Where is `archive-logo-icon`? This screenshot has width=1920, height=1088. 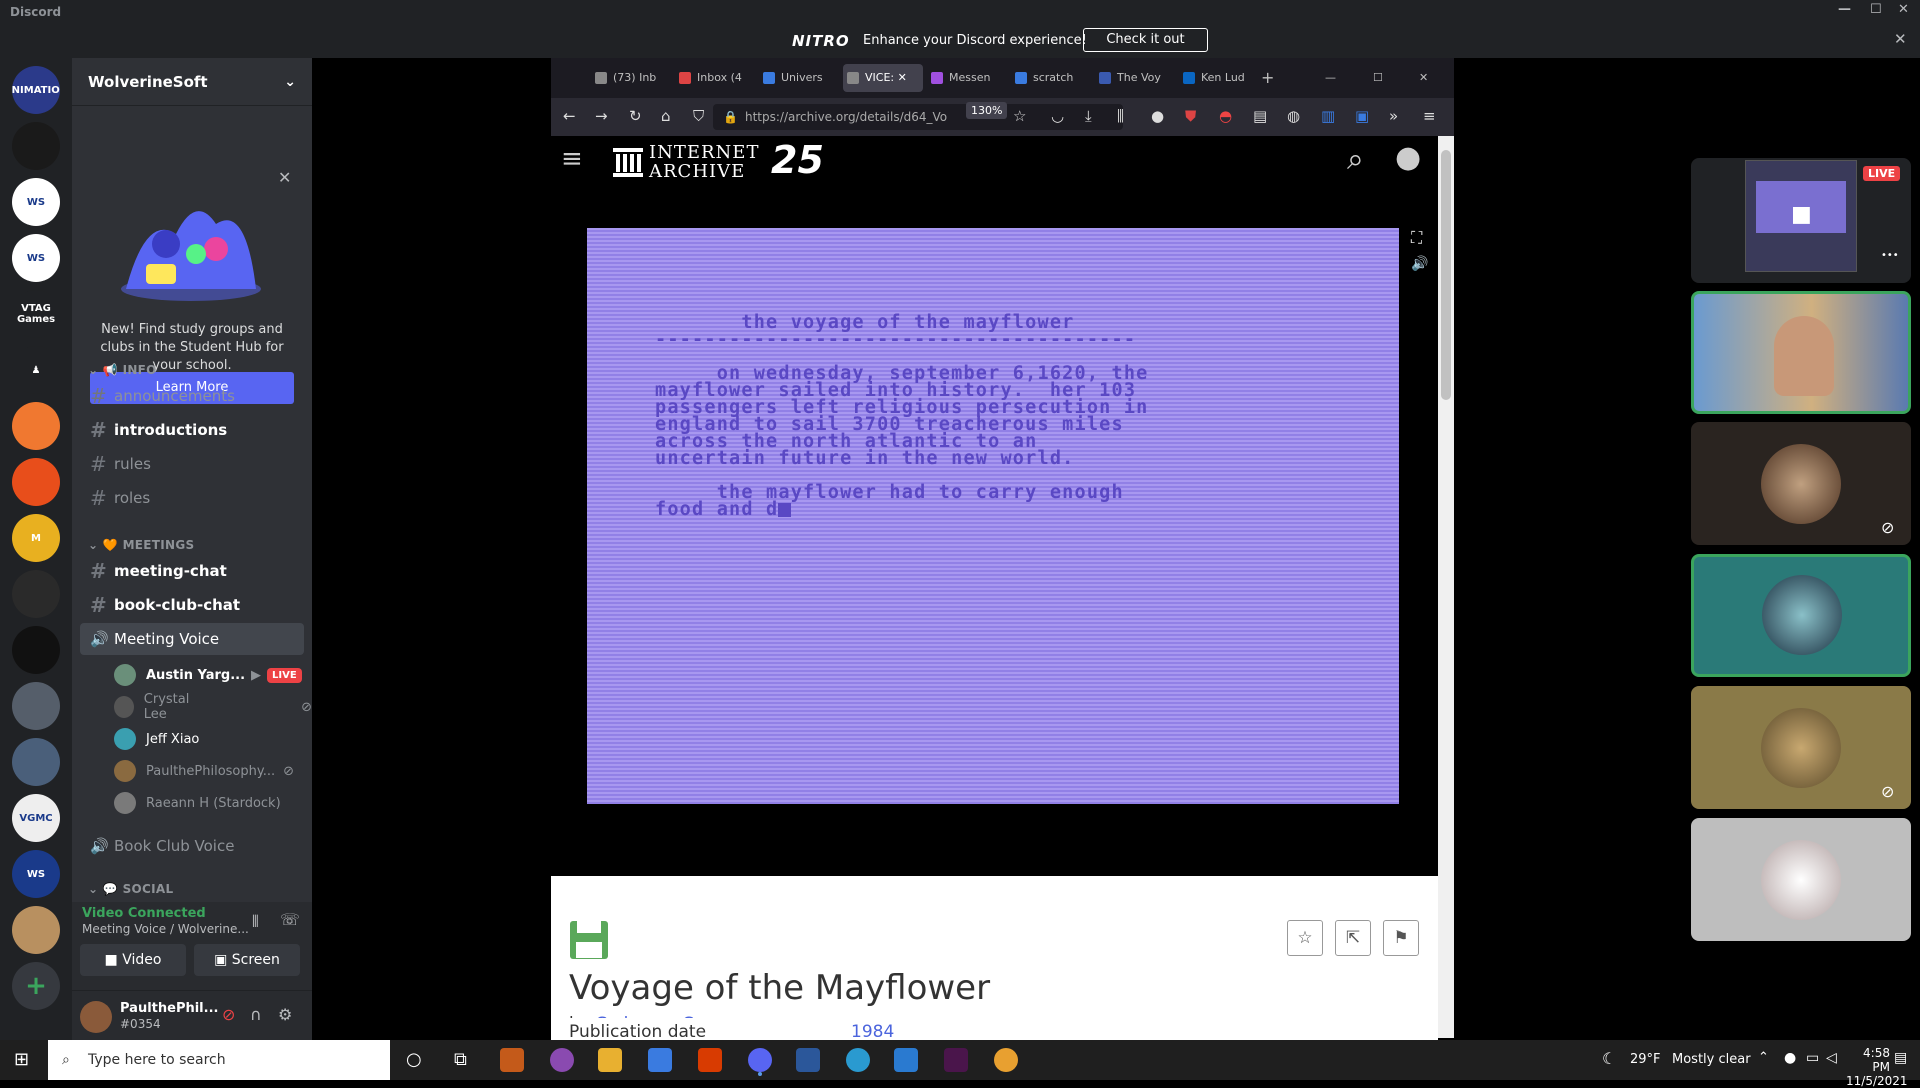
archive-logo-icon is located at coordinates (628, 161).